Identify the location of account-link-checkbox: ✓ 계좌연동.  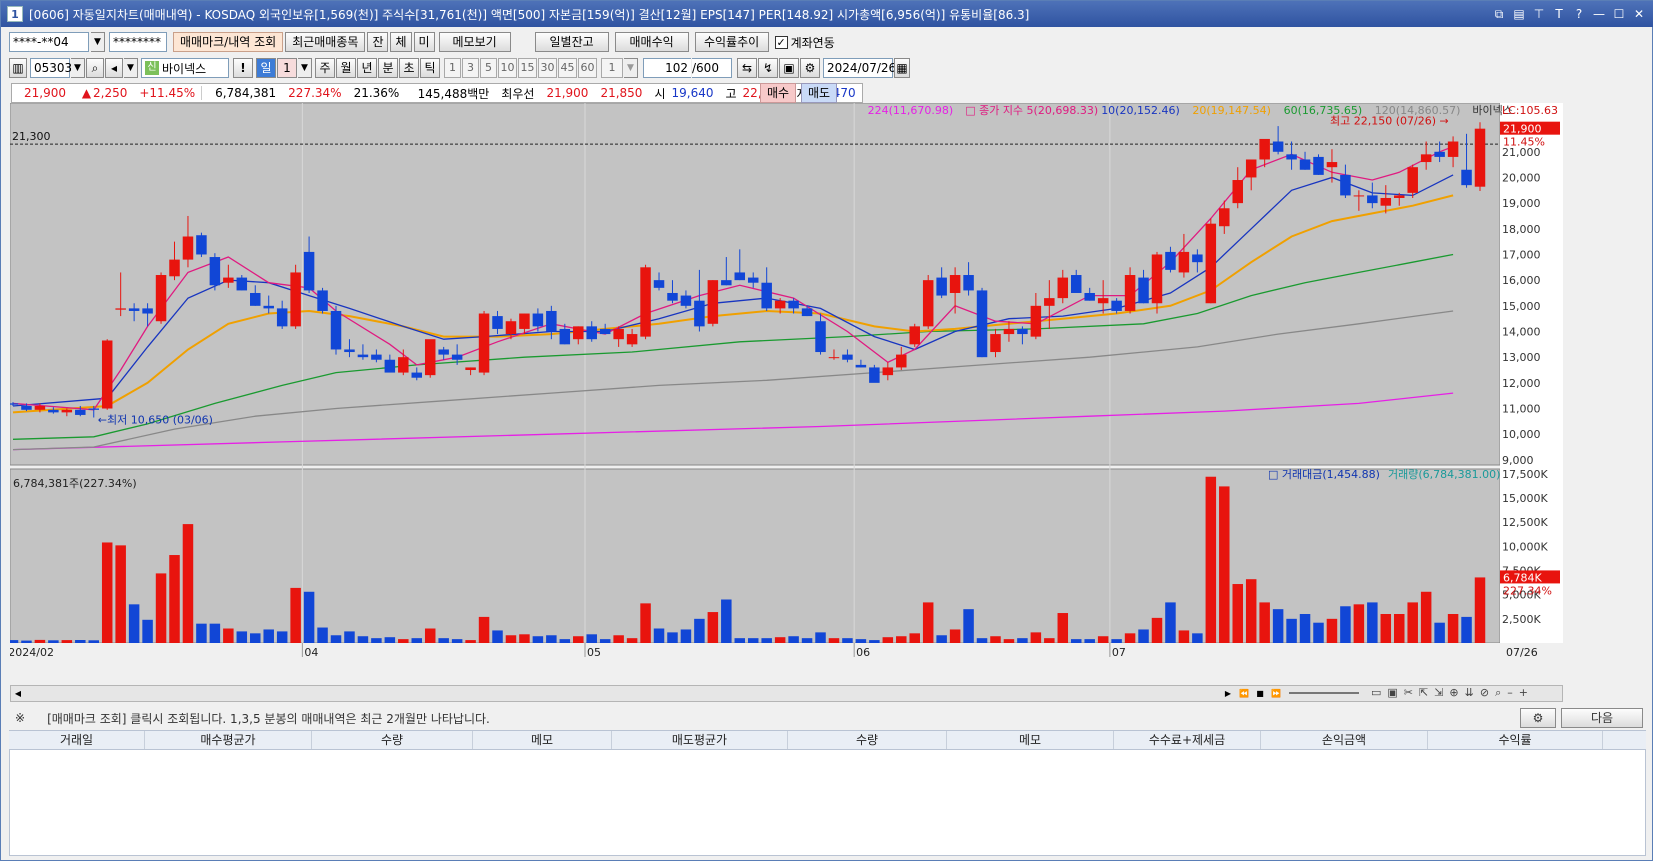
(804, 42).